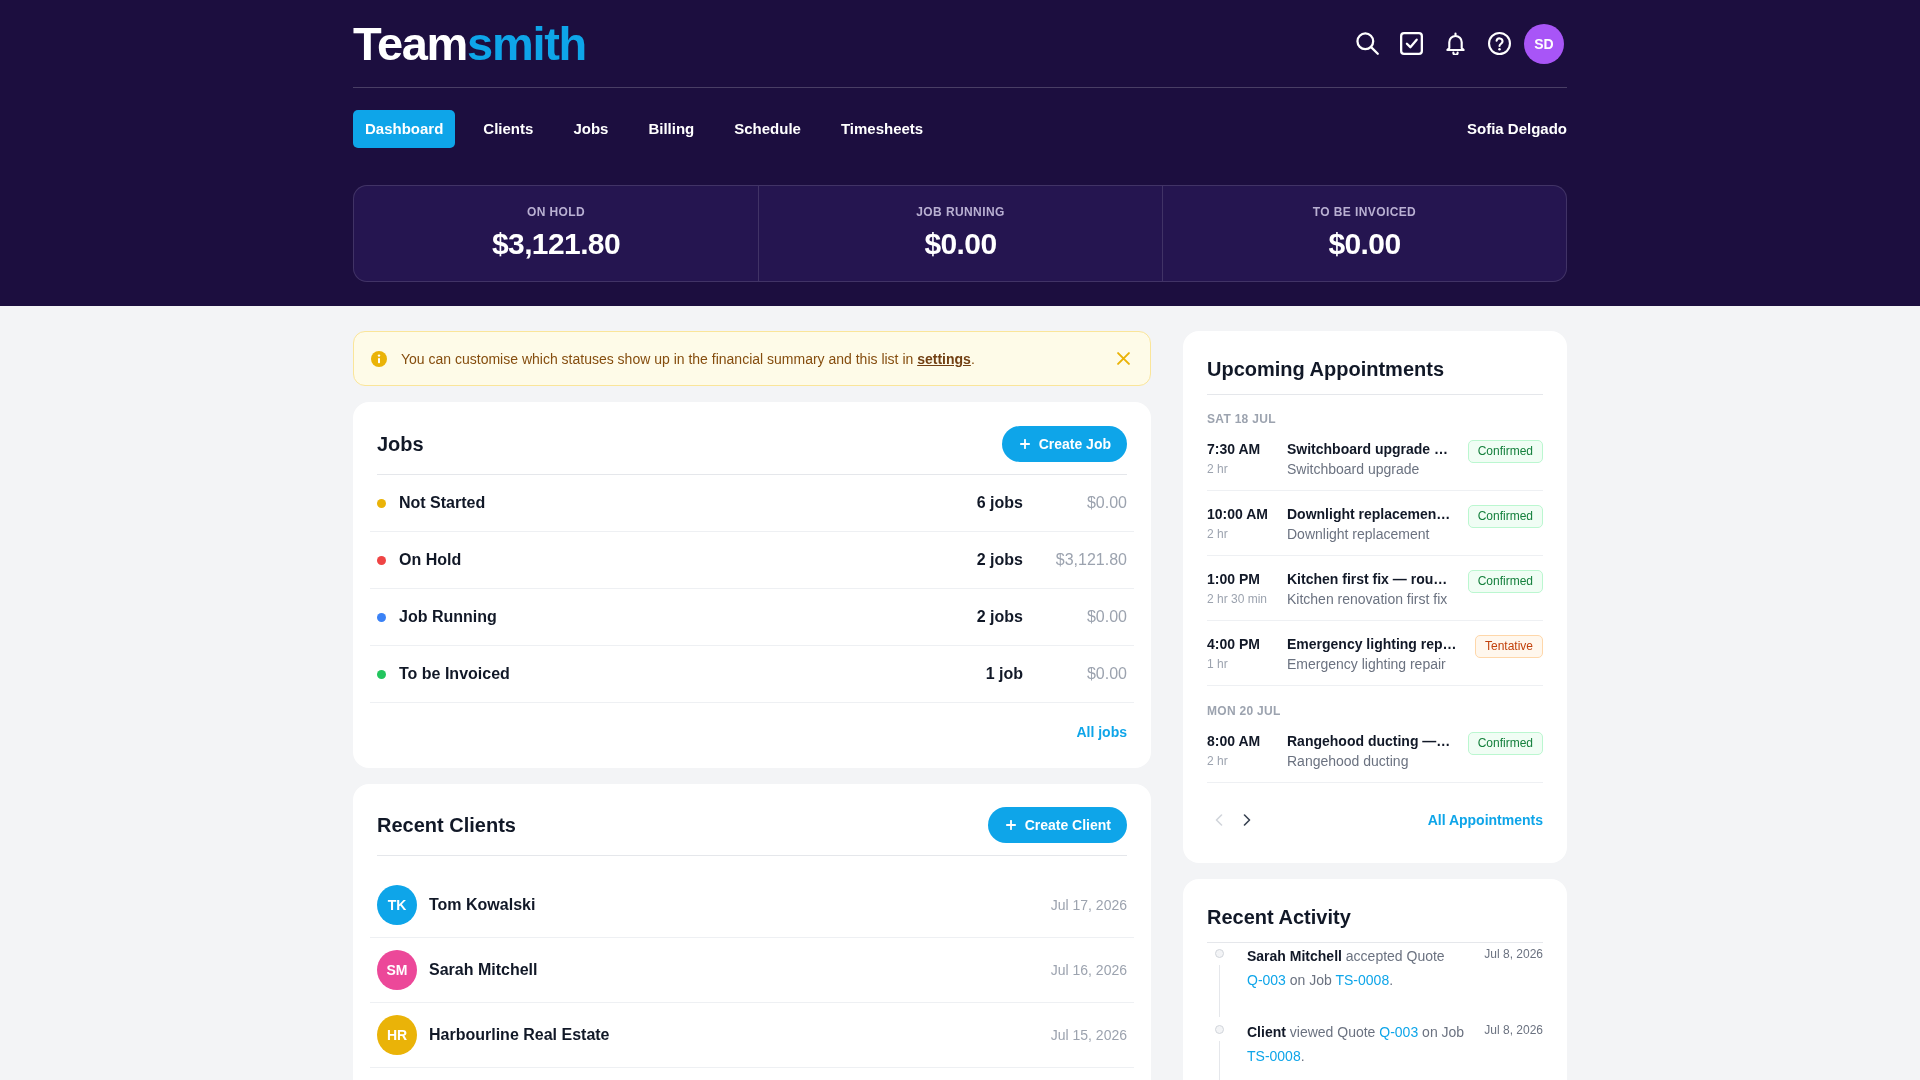  I want to click on client-date: Jul 17, 2026, so click(1088, 905).